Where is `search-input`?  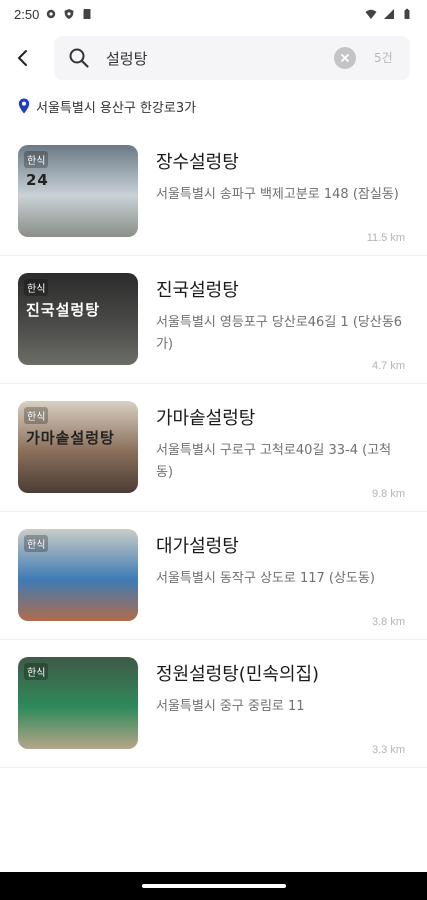
search-input is located at coordinates (211, 58).